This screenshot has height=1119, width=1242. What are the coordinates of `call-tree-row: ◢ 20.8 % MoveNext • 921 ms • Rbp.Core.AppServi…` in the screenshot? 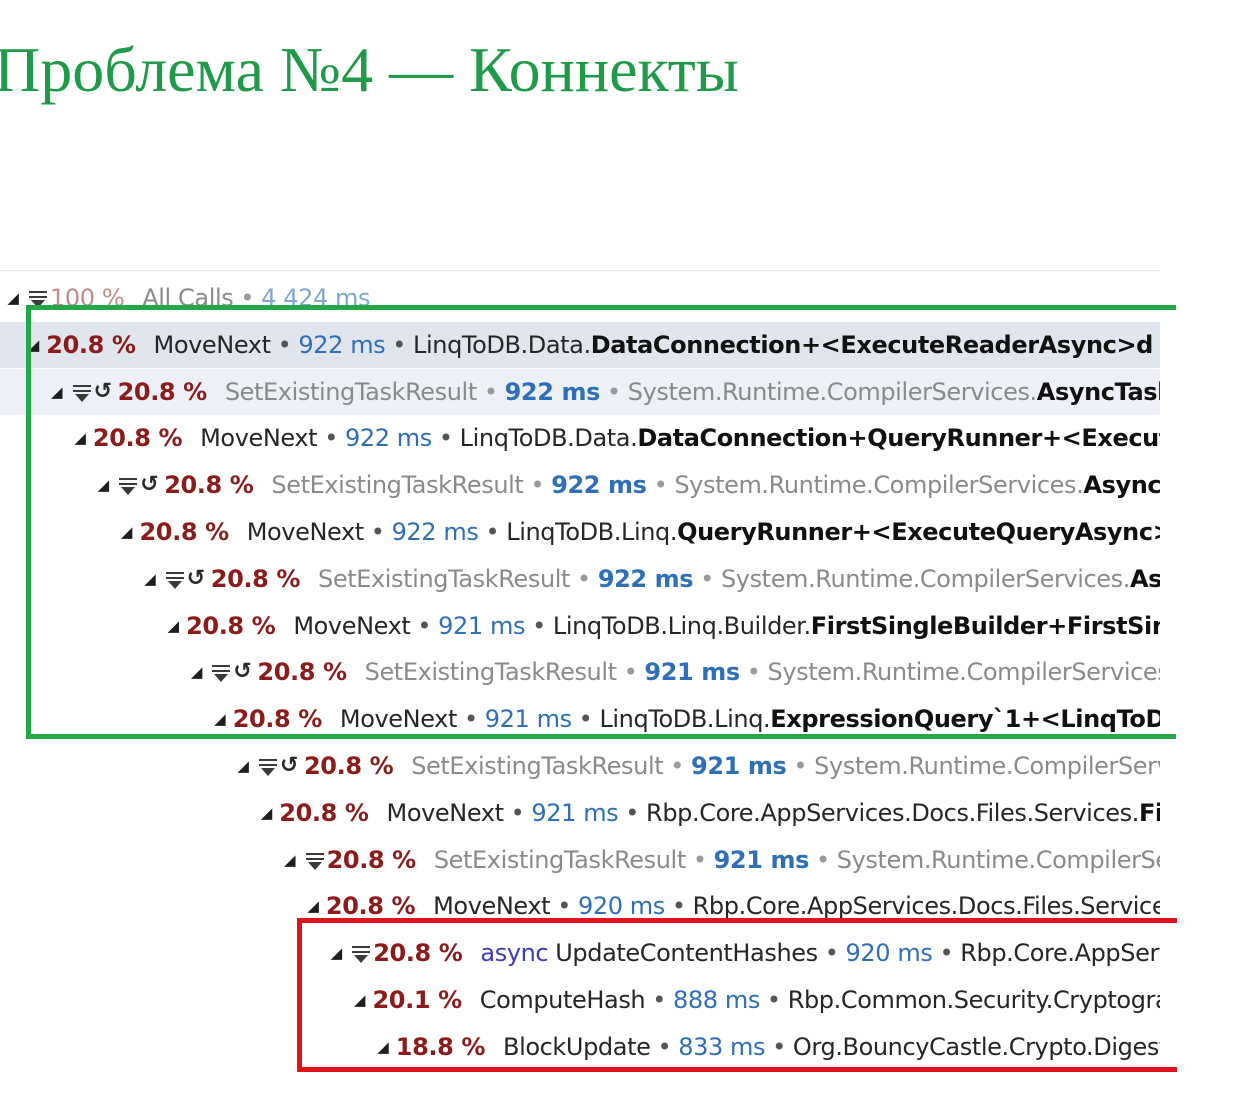 It's located at (580, 813).